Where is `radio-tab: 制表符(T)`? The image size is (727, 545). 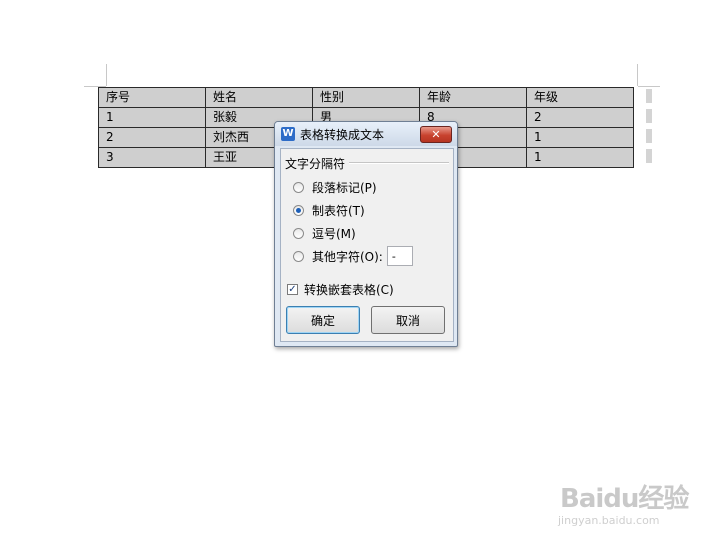
radio-tab: 制表符(T) is located at coordinates (329, 210).